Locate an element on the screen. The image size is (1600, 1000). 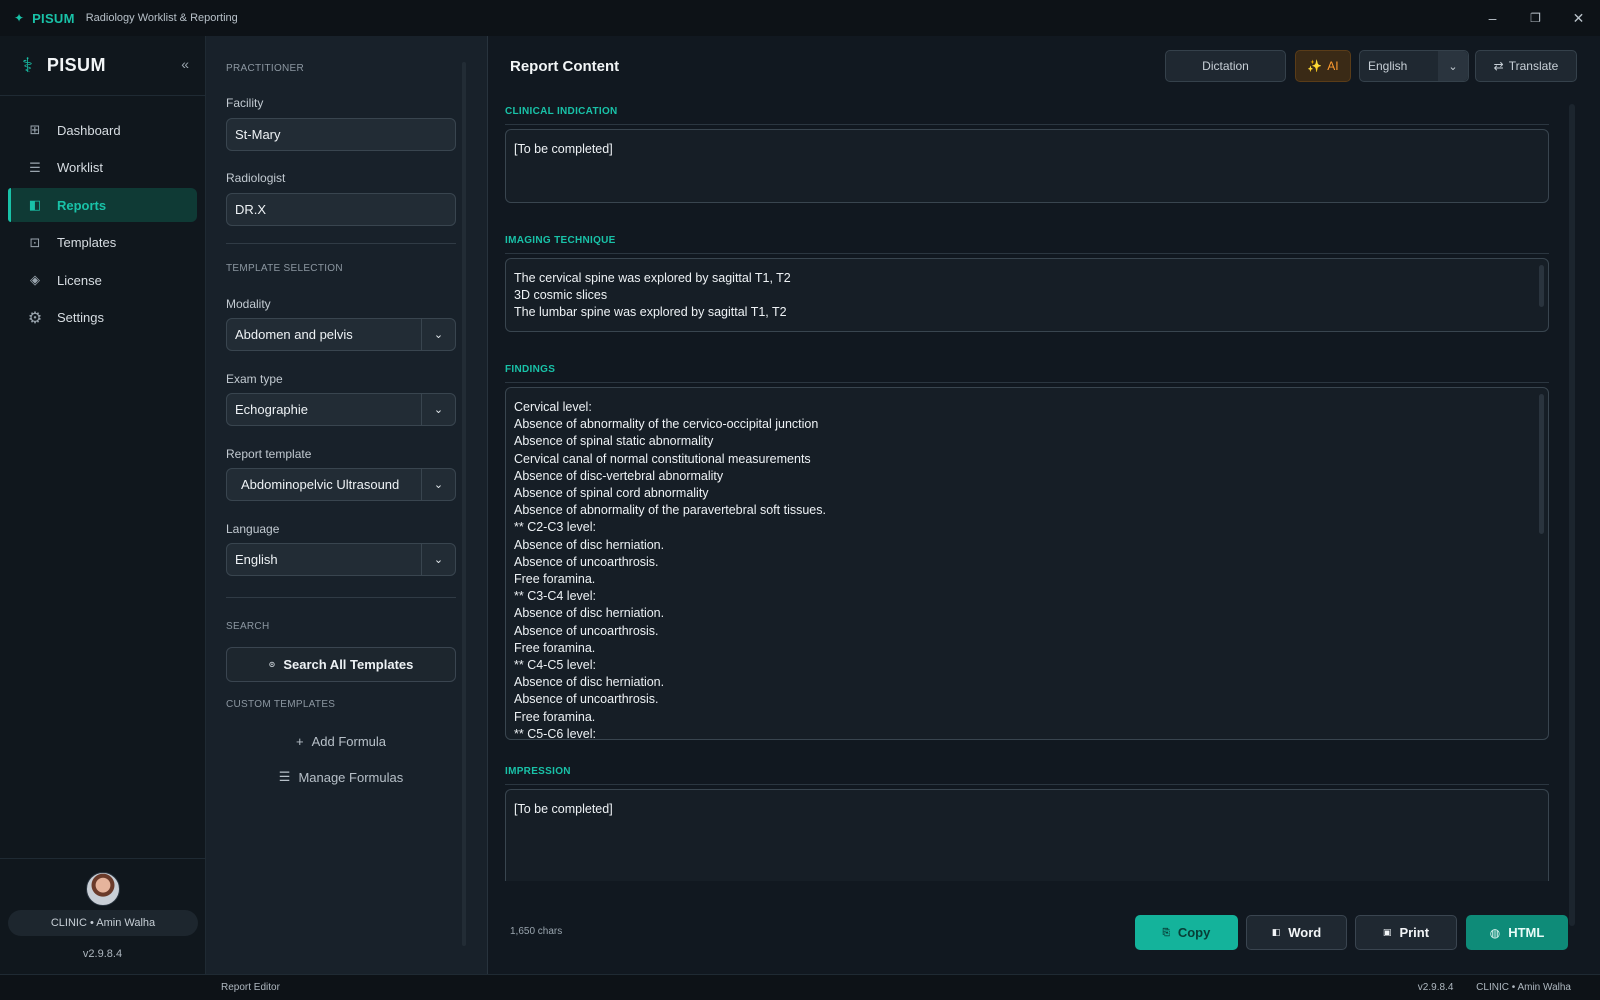
avatar is located at coordinates (103, 889).